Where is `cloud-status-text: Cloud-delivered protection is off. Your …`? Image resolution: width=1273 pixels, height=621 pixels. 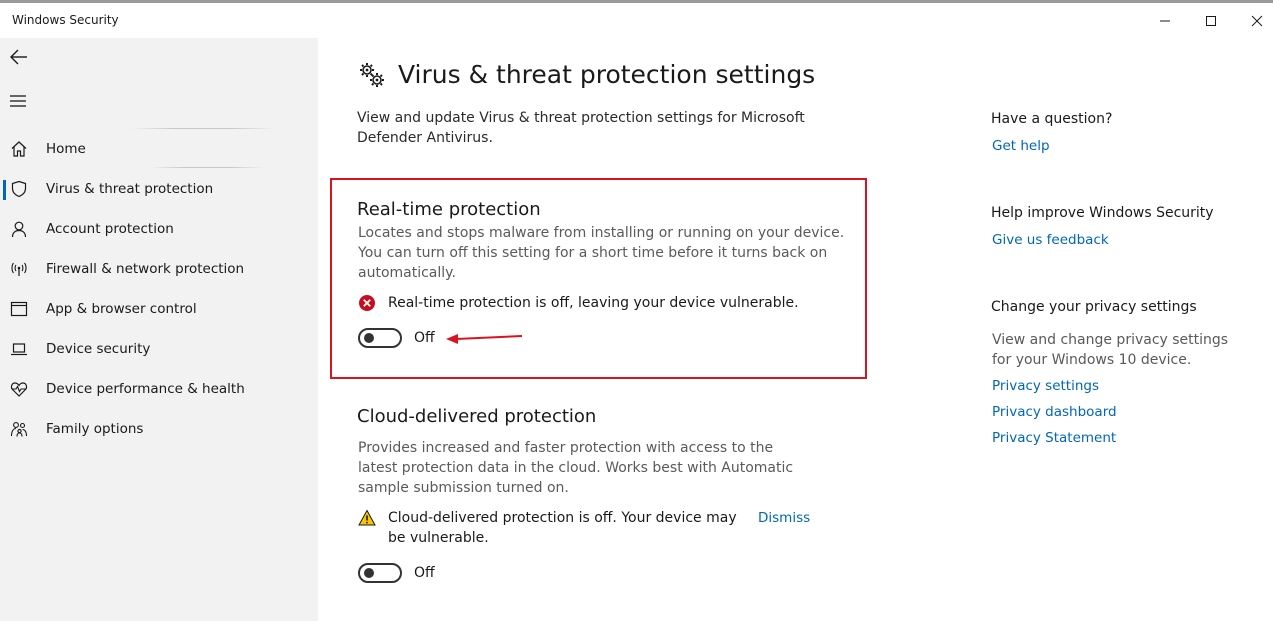
cloud-status-text: Cloud-delivered protection is off. Your … is located at coordinates (562, 528).